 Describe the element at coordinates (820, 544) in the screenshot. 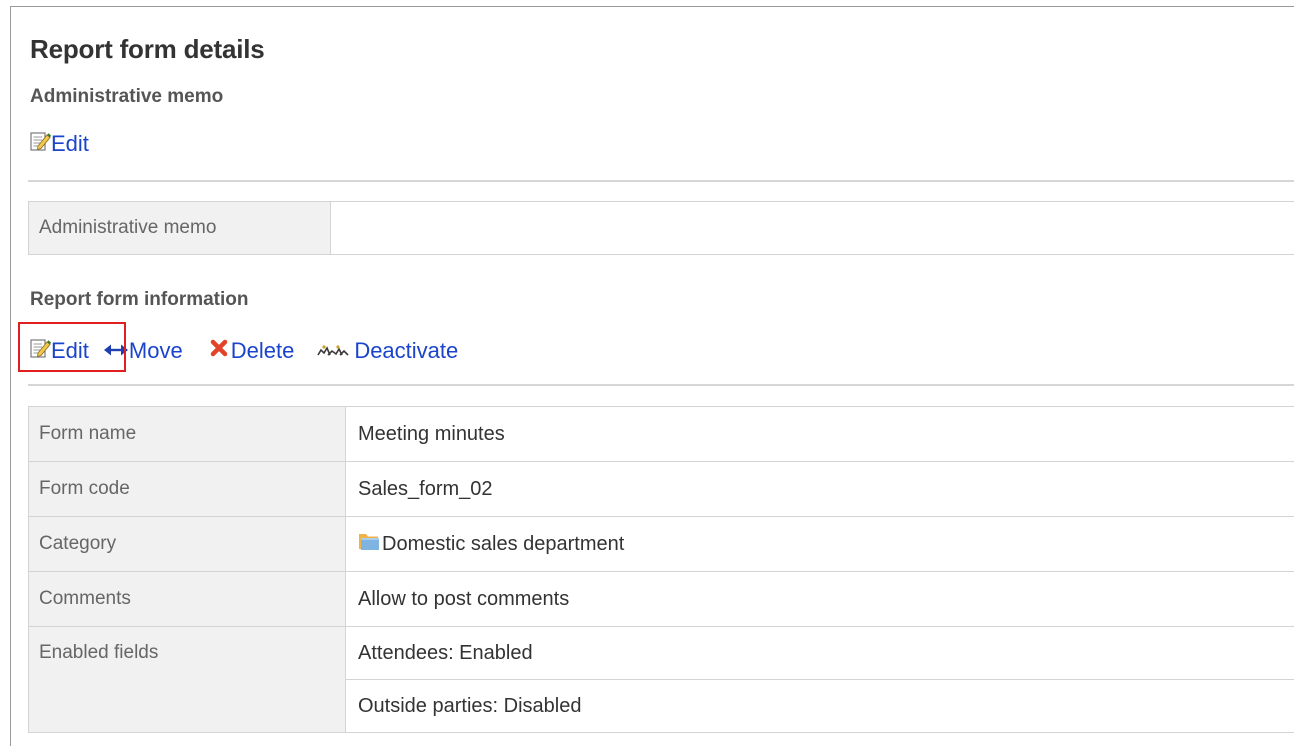

I see `row-value-category: Domestic sales department` at that location.